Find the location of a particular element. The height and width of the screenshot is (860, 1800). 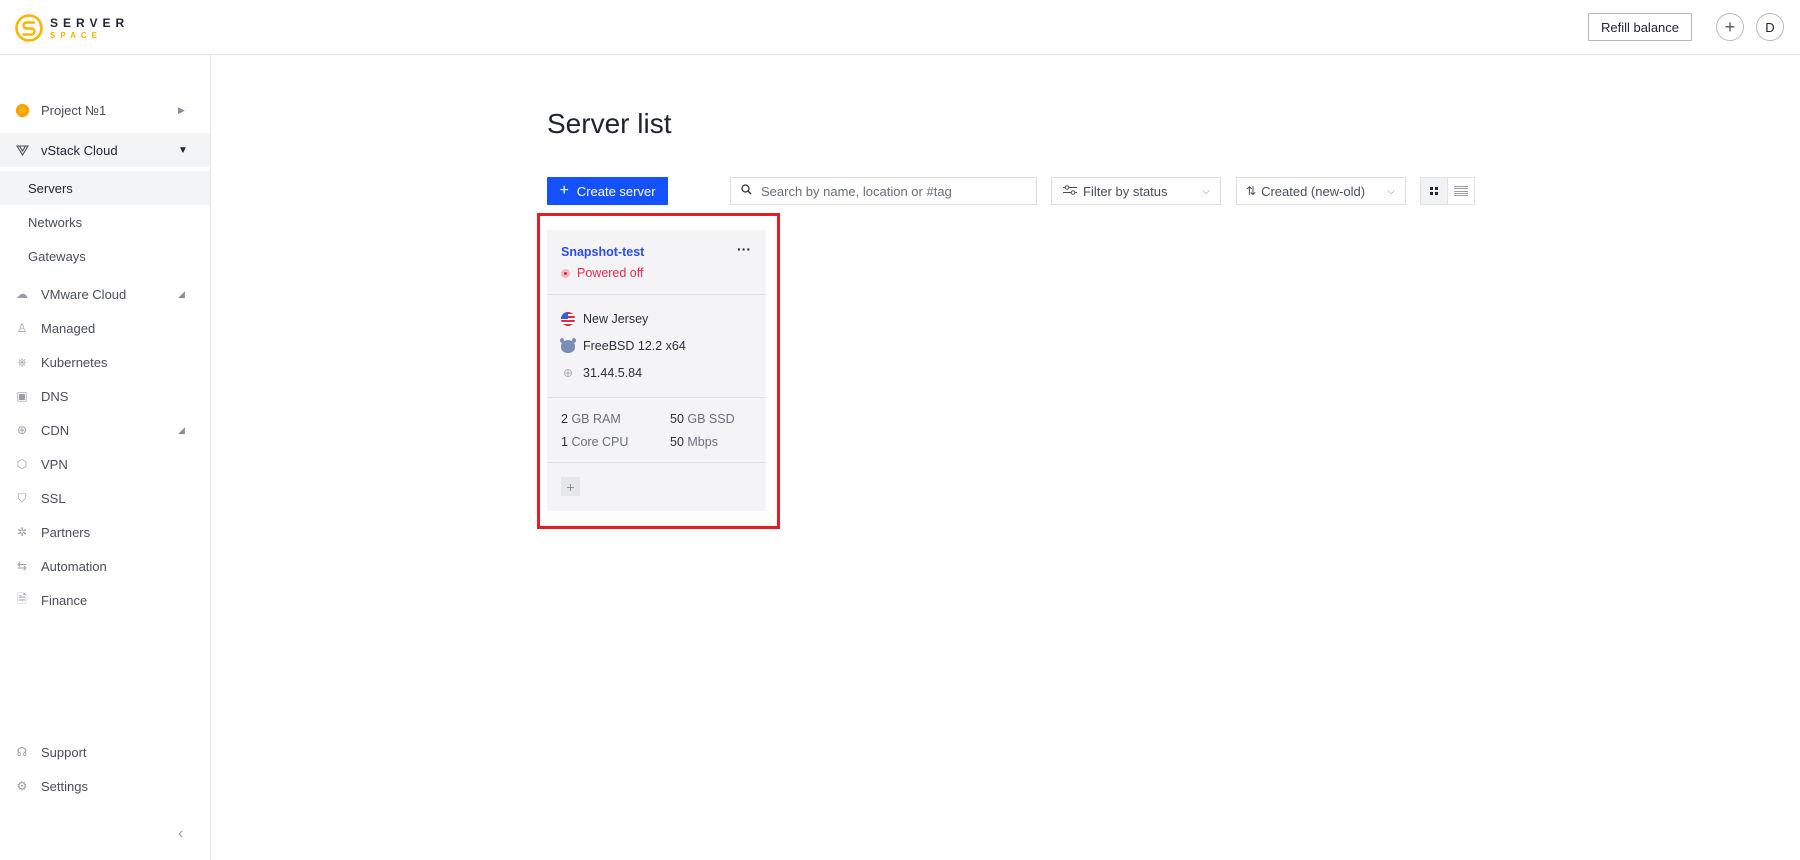

grid-view-button is located at coordinates (1434, 191).